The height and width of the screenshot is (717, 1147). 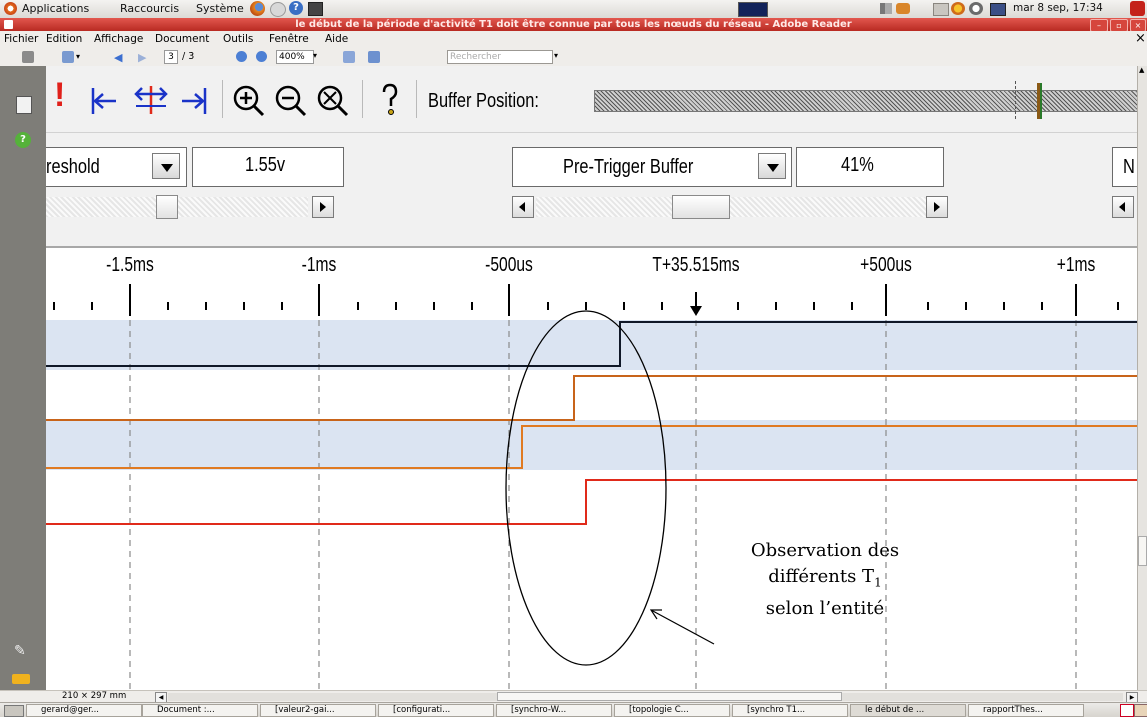 I want to click on firefox-icon, so click(x=257, y=8).